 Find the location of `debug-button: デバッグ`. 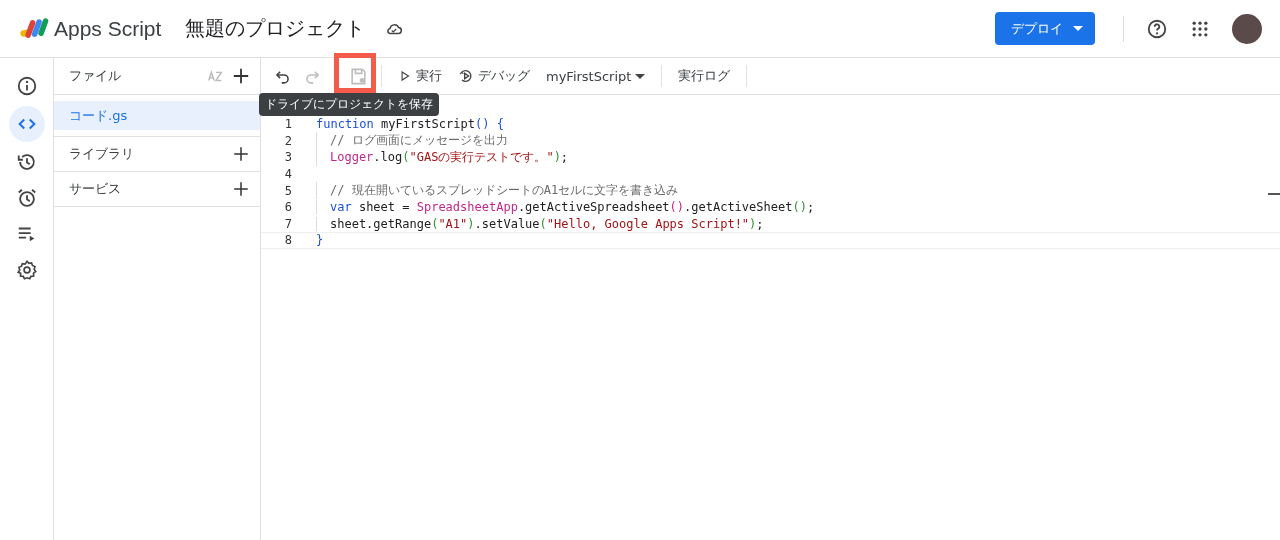

debug-button: デバッグ is located at coordinates (494, 76).